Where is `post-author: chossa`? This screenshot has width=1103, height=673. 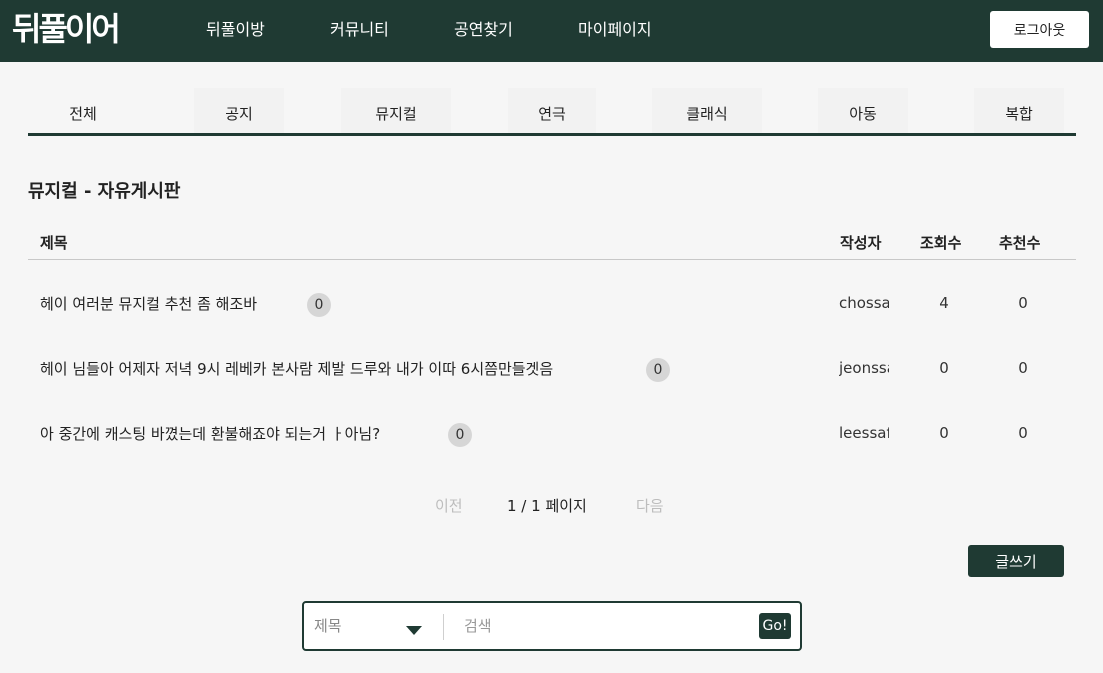
post-author: chossa is located at coordinates (864, 303).